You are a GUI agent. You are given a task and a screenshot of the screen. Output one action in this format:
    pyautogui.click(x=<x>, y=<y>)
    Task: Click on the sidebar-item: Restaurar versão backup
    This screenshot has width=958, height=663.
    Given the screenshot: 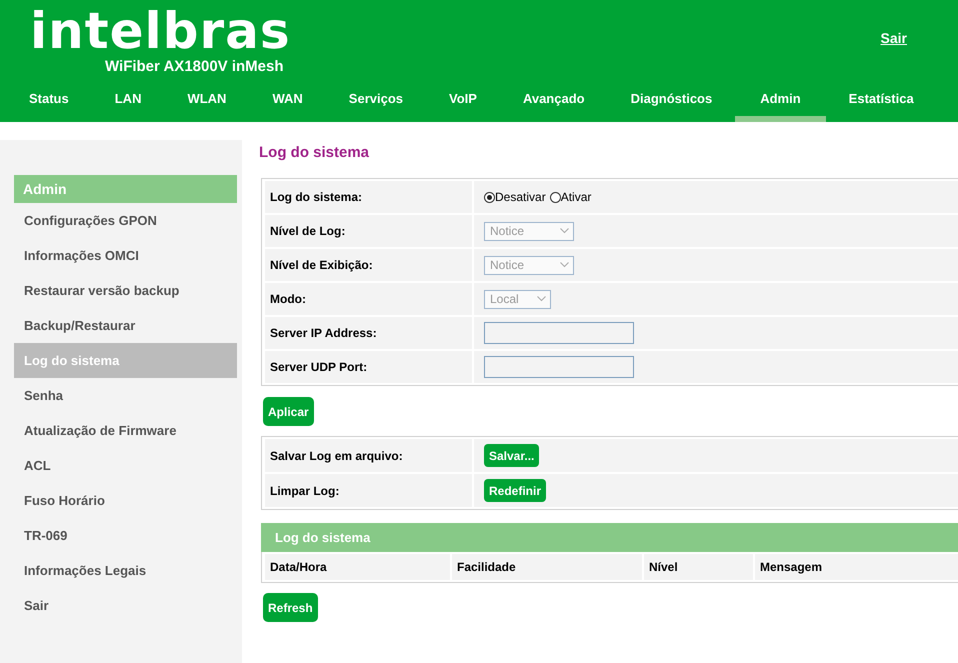 What is the action you would take?
    pyautogui.click(x=125, y=290)
    